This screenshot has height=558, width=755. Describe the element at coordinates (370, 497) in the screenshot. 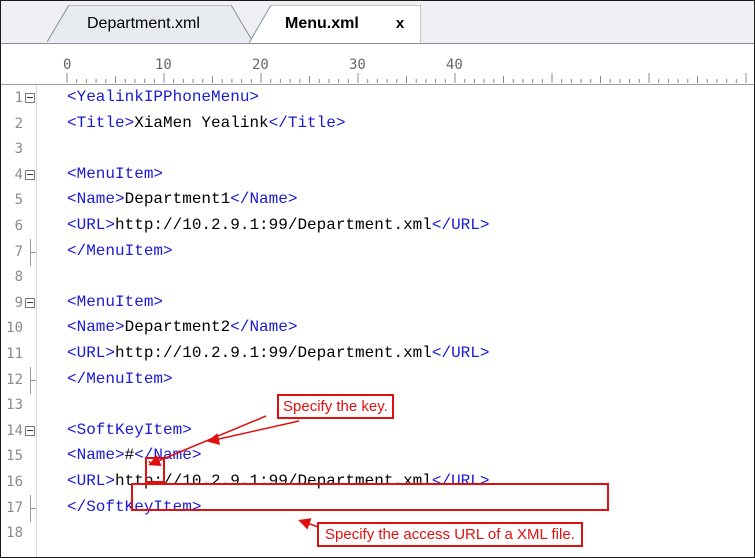

I see `url-highlight-box` at that location.